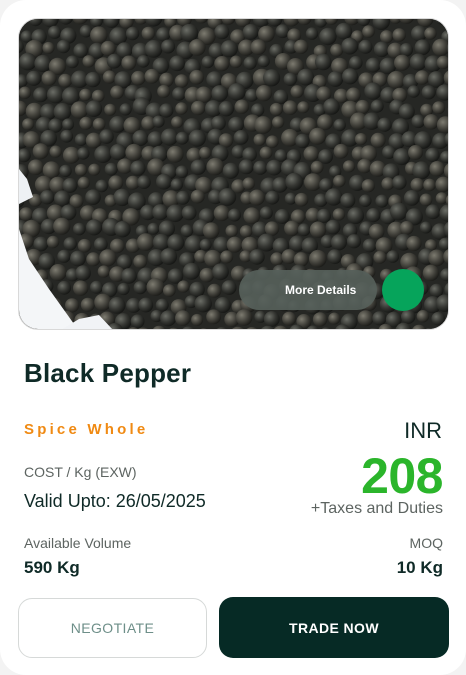 Image resolution: width=466 pixels, height=675 pixels. What do you see at coordinates (426, 543) in the screenshot?
I see `moq-label: MOQ` at bounding box center [426, 543].